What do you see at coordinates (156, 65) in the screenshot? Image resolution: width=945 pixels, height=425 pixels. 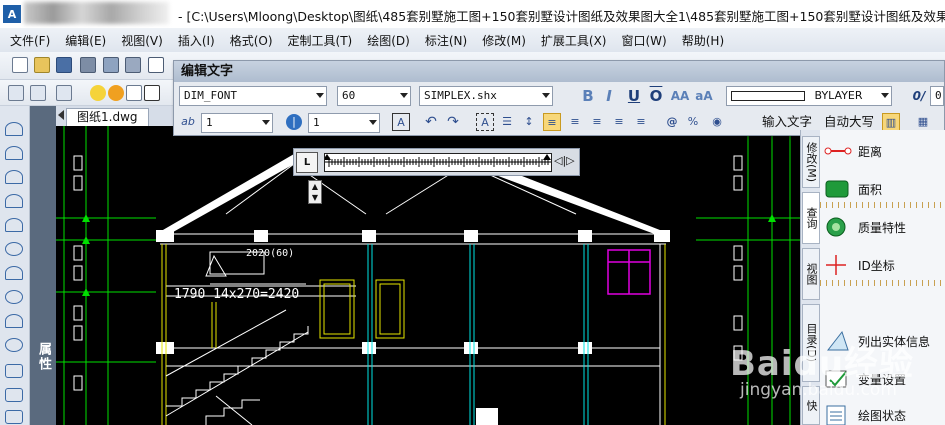 I see `print-preview-icon` at bounding box center [156, 65].